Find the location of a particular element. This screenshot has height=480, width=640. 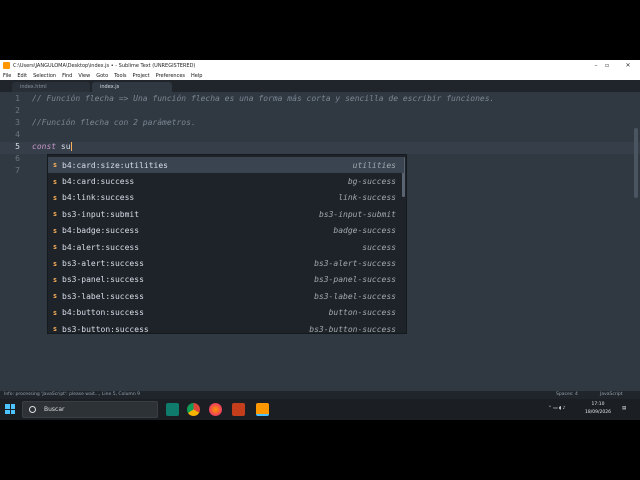

autocomplete-item: s b4:button:success button-success is located at coordinates (226, 313).